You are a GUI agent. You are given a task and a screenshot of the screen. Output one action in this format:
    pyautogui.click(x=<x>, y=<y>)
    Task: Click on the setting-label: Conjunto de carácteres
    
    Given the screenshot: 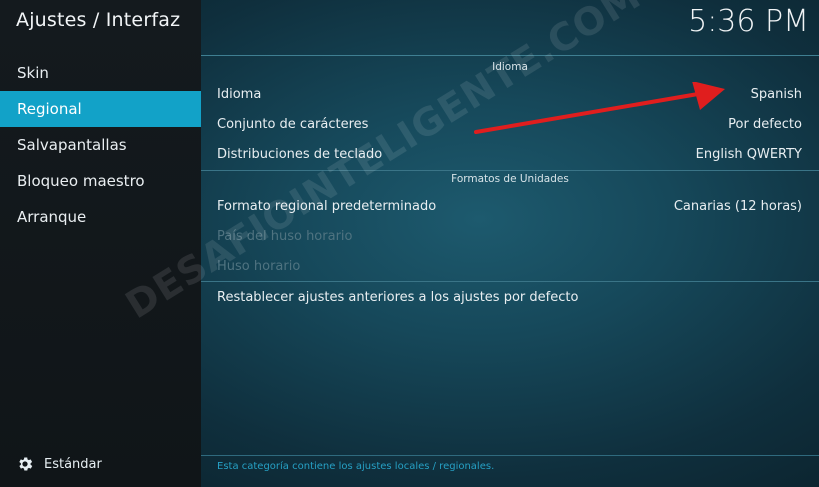 What is the action you would take?
    pyautogui.click(x=293, y=124)
    